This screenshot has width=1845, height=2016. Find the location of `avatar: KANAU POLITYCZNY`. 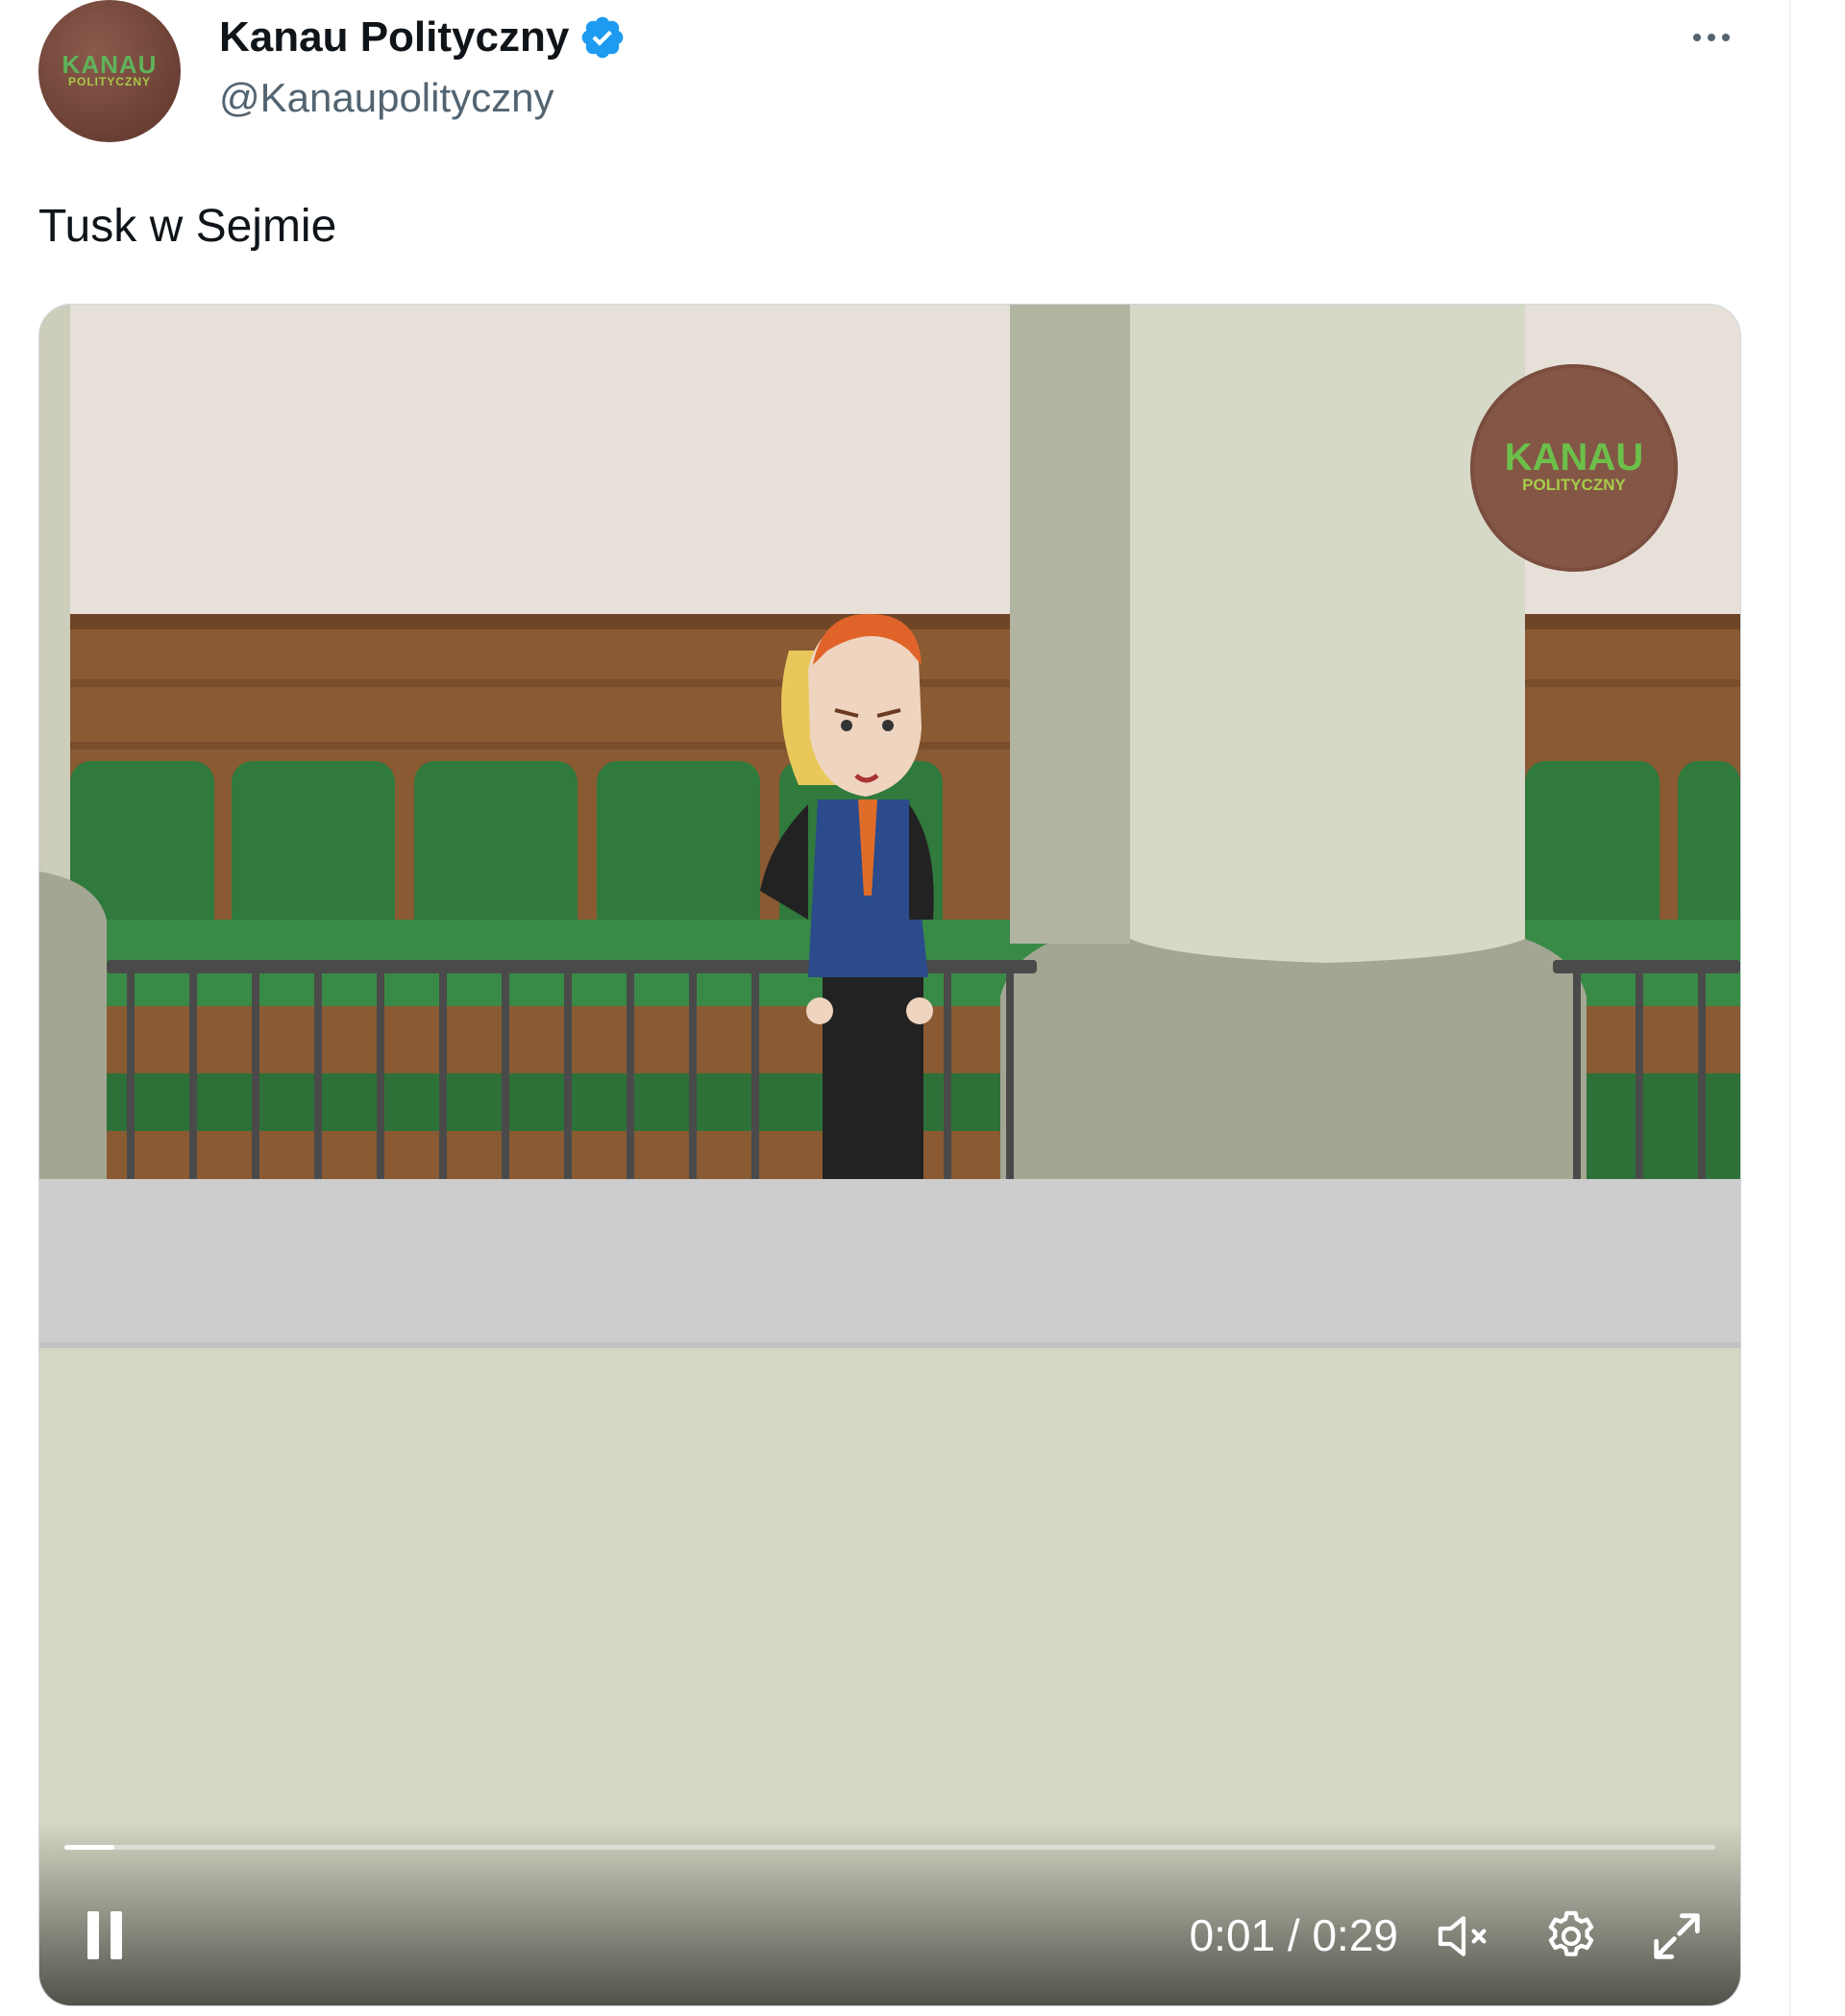

avatar: KANAU POLITYCZNY is located at coordinates (110, 71).